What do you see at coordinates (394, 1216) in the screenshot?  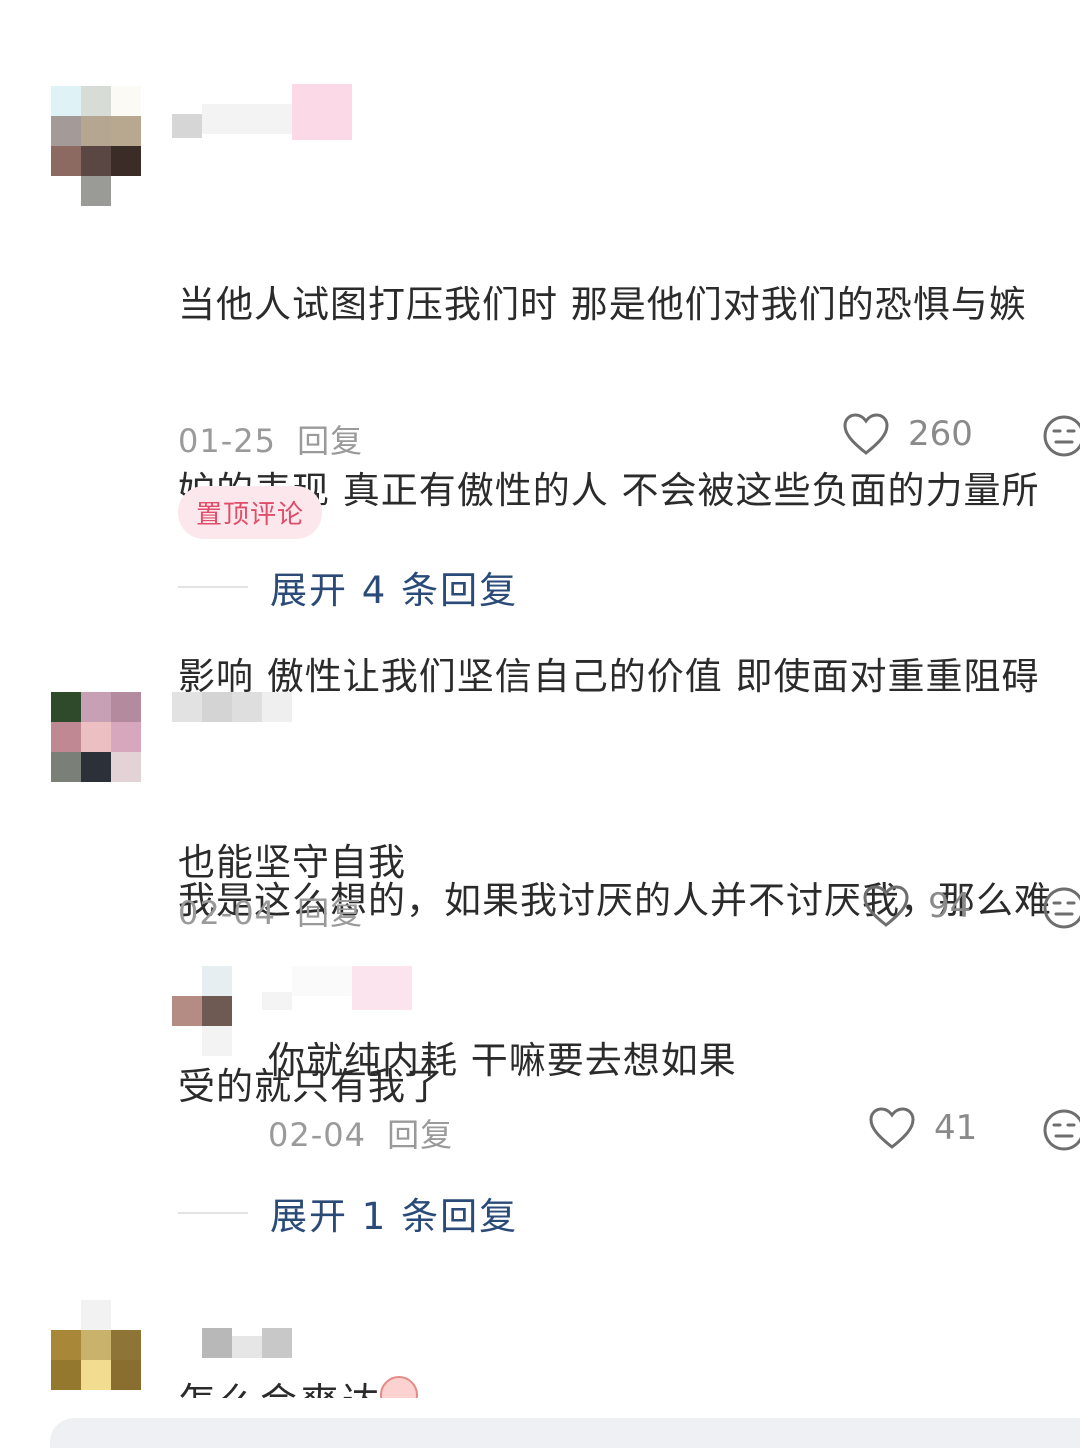 I see `expand-replies-label: 展开 1 条回复` at bounding box center [394, 1216].